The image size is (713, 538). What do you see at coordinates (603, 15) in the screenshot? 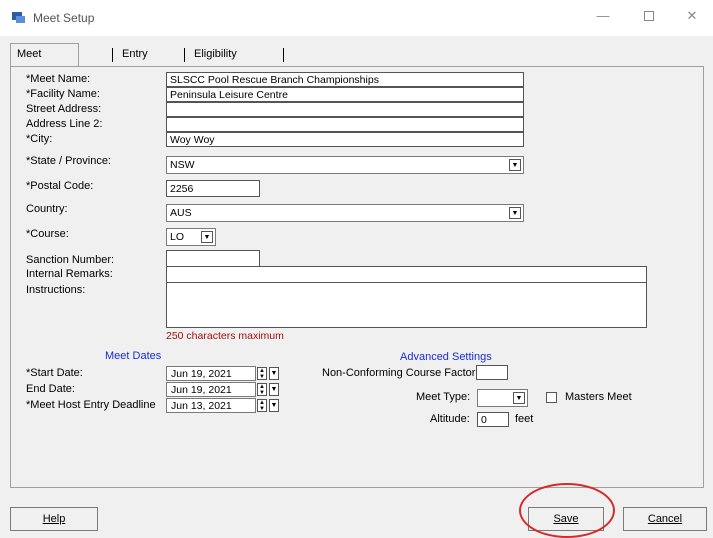
I see `minimize-button: —` at bounding box center [603, 15].